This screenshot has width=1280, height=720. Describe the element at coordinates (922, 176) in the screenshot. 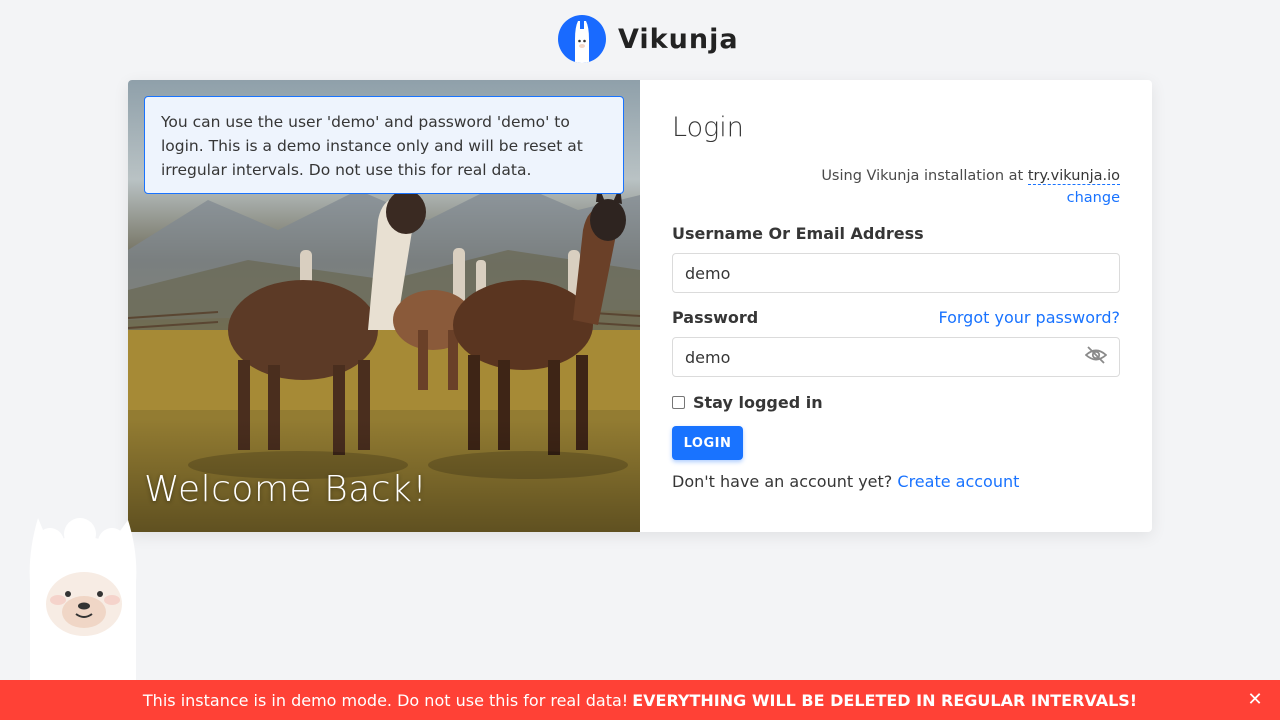

I see `install-prefix: Using Vikunja installation at` at that location.